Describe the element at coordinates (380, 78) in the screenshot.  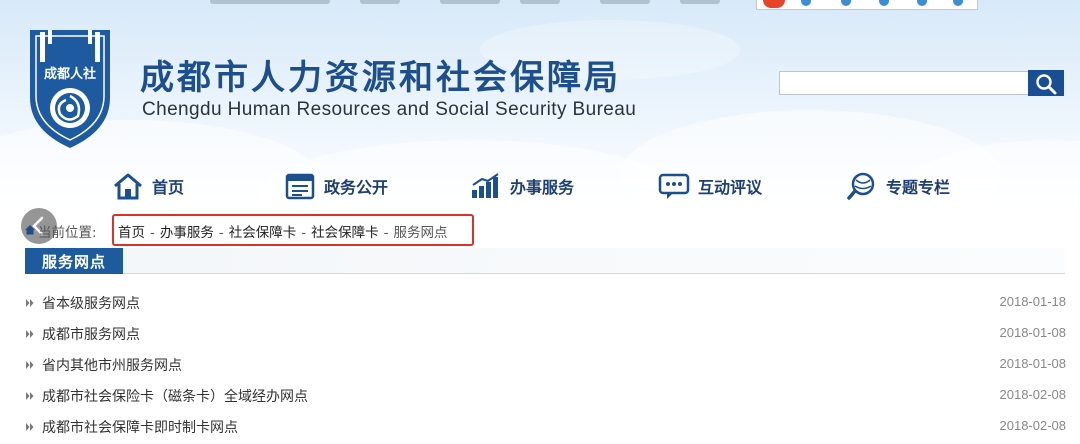
I see `site-title-cn: 成都市人力资源和社会保障局` at that location.